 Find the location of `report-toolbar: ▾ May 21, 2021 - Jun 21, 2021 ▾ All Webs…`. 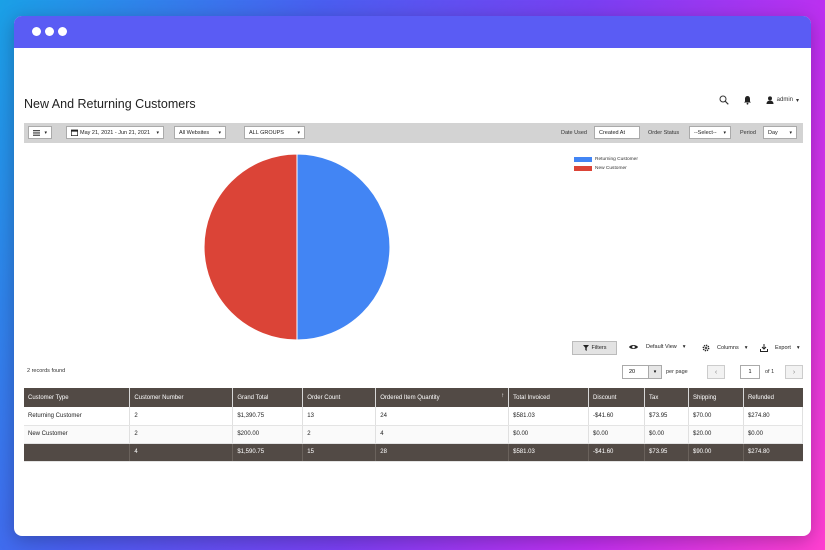

report-toolbar: ▾ May 21, 2021 - Jun 21, 2021 ▾ All Webs… is located at coordinates (413, 133).